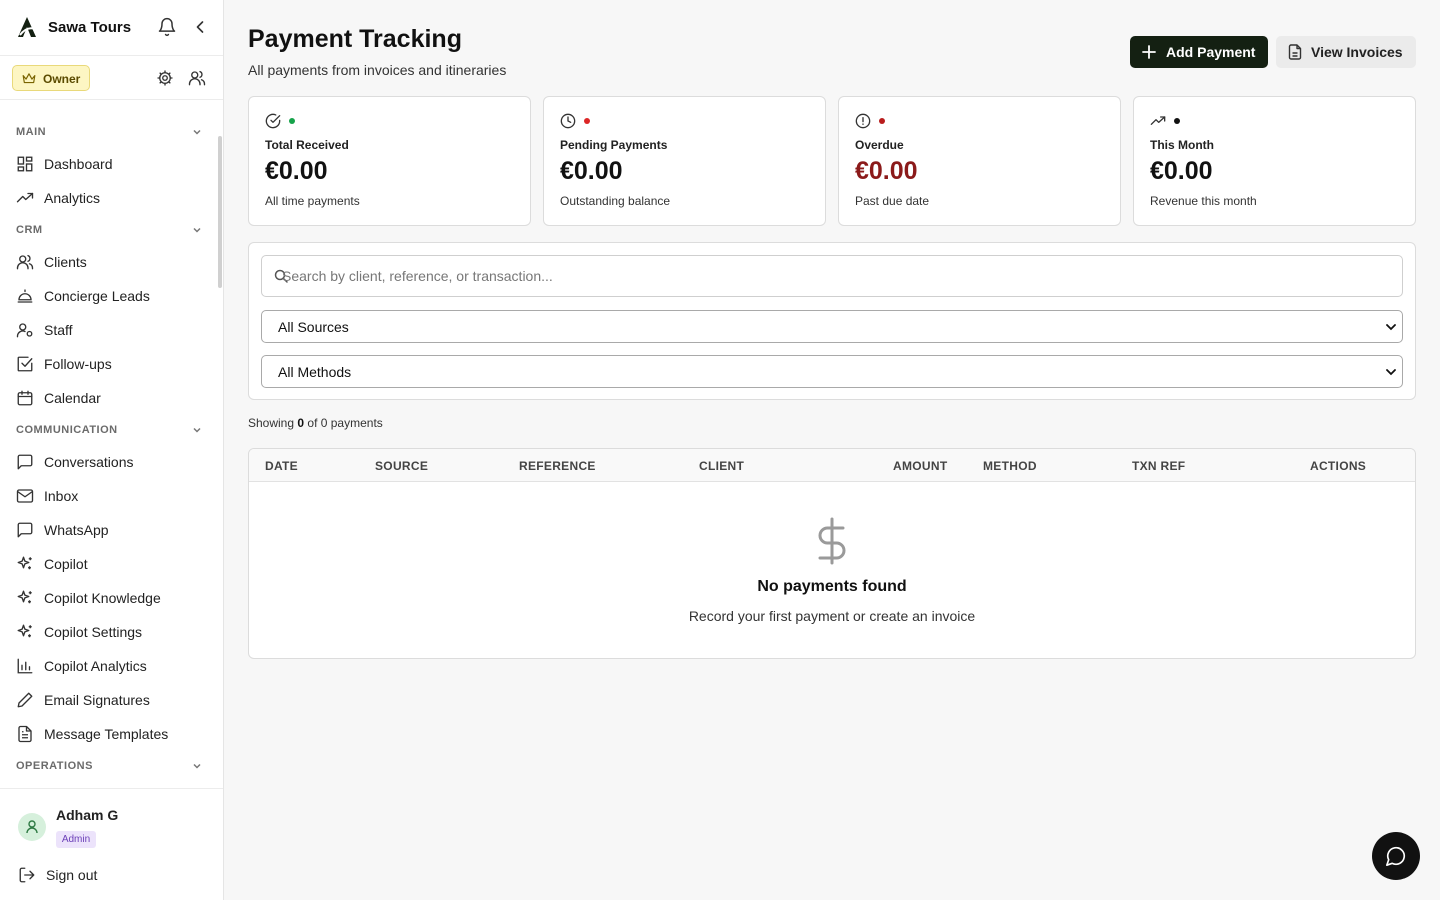 Image resolution: width=1440 pixels, height=900 pixels. I want to click on stat-label: Total Received, so click(307, 145).